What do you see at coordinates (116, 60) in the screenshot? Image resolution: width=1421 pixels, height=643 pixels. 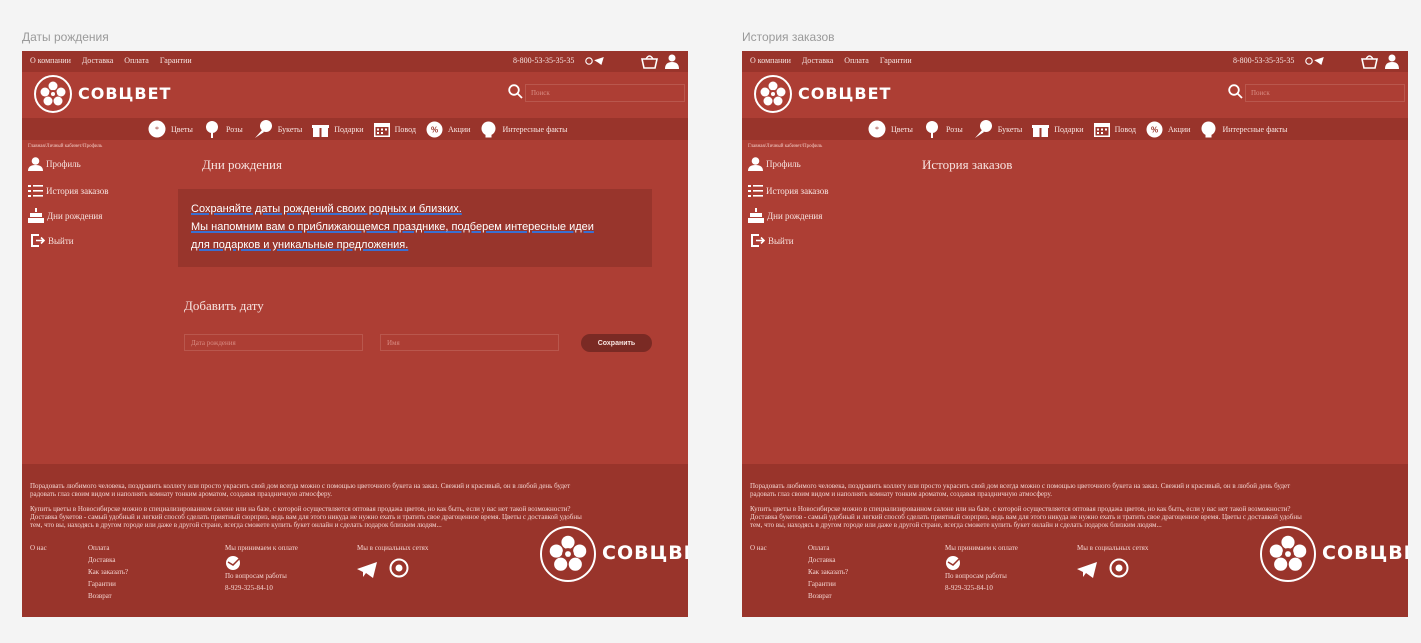 I see `top-nav: О компании Доставка Оплата Гарантии` at bounding box center [116, 60].